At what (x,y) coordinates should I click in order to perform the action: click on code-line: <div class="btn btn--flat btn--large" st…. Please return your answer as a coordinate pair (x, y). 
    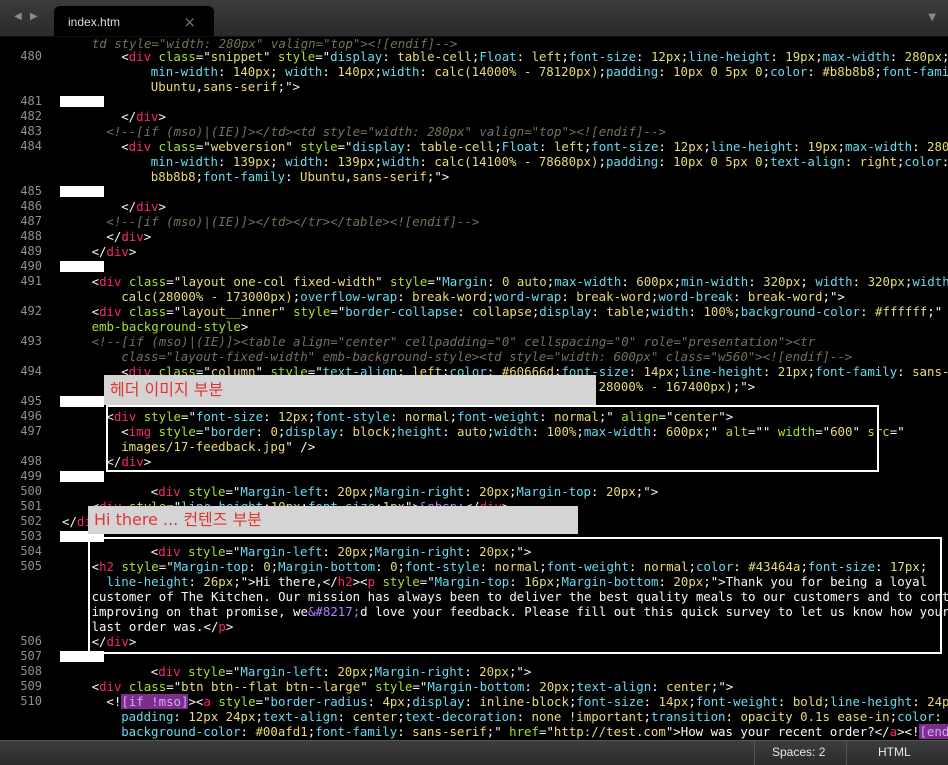
    Looking at the image, I should click on (413, 686).